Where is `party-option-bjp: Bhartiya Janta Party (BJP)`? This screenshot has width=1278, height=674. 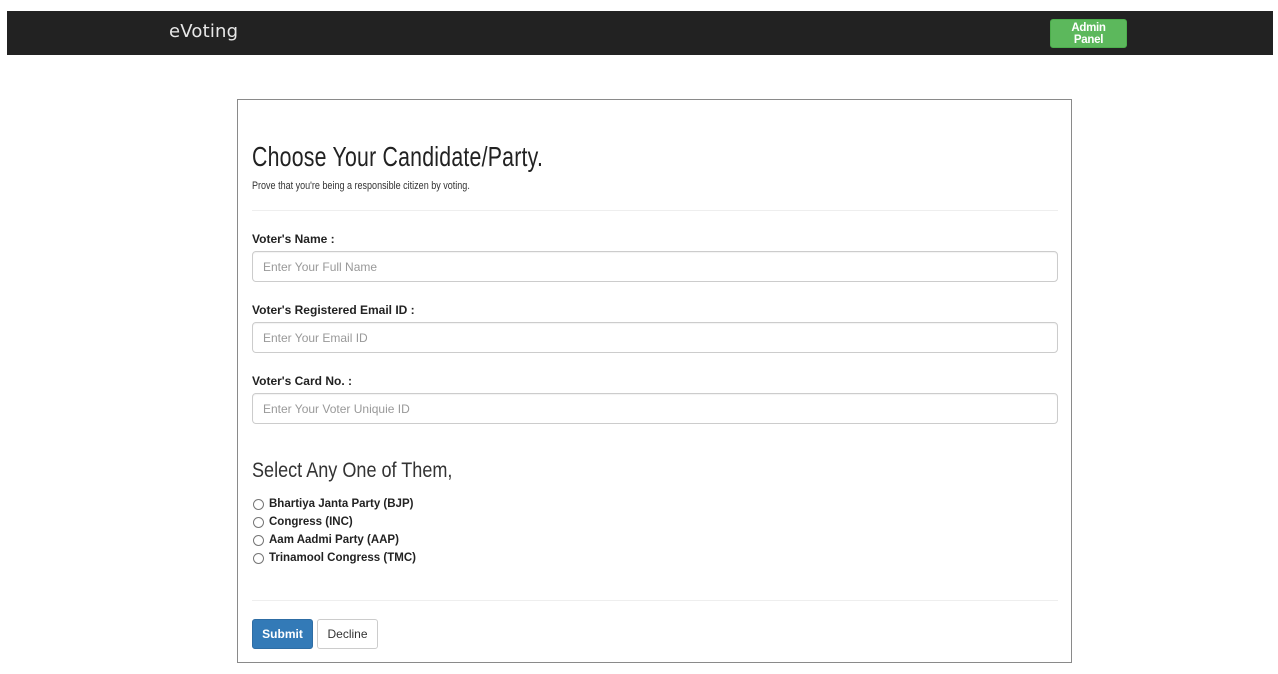
party-option-bjp: Bhartiya Janta Party (BJP) is located at coordinates (334, 504).